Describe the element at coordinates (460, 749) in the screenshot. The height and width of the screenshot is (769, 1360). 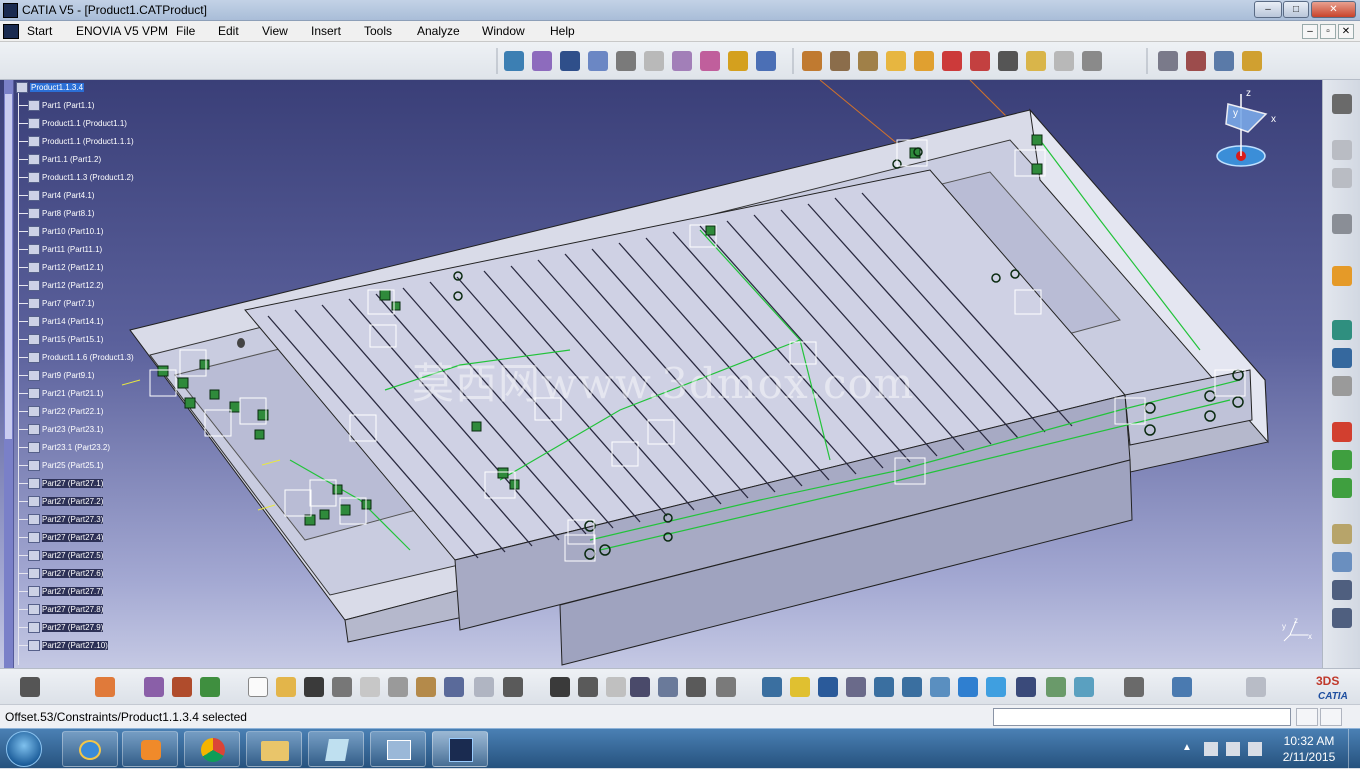
I see `task-catia` at that location.